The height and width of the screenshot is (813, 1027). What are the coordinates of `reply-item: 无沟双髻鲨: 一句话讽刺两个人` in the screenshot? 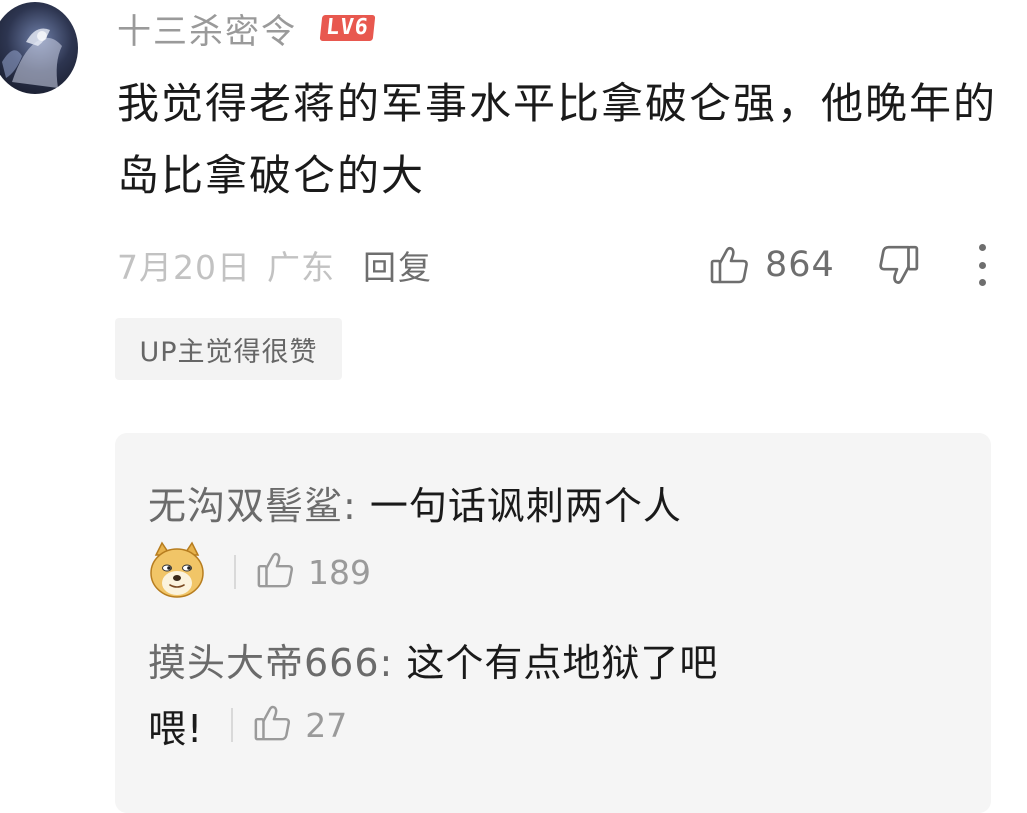 It's located at (415, 502).